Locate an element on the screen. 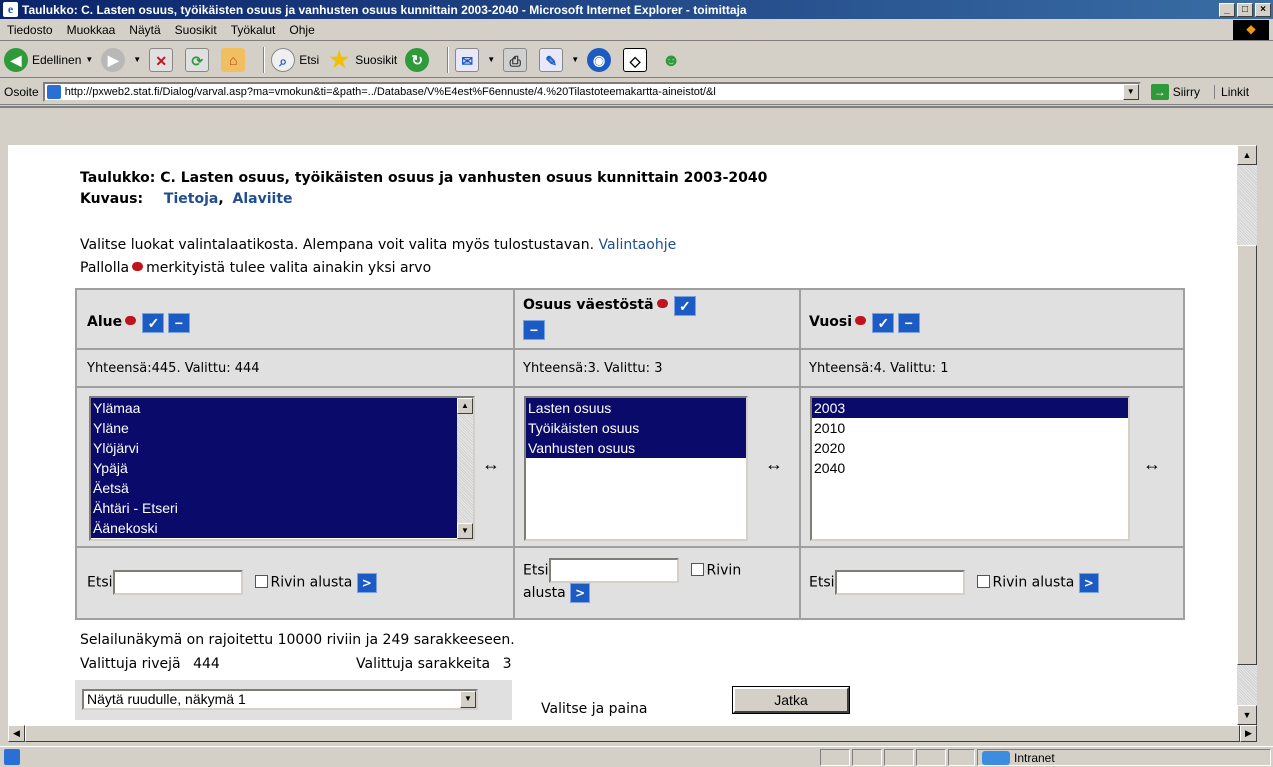 Image resolution: width=1273 pixels, height=767 pixels. page-horizontal-scrollbar: ◀ ▶ is located at coordinates (632, 733).